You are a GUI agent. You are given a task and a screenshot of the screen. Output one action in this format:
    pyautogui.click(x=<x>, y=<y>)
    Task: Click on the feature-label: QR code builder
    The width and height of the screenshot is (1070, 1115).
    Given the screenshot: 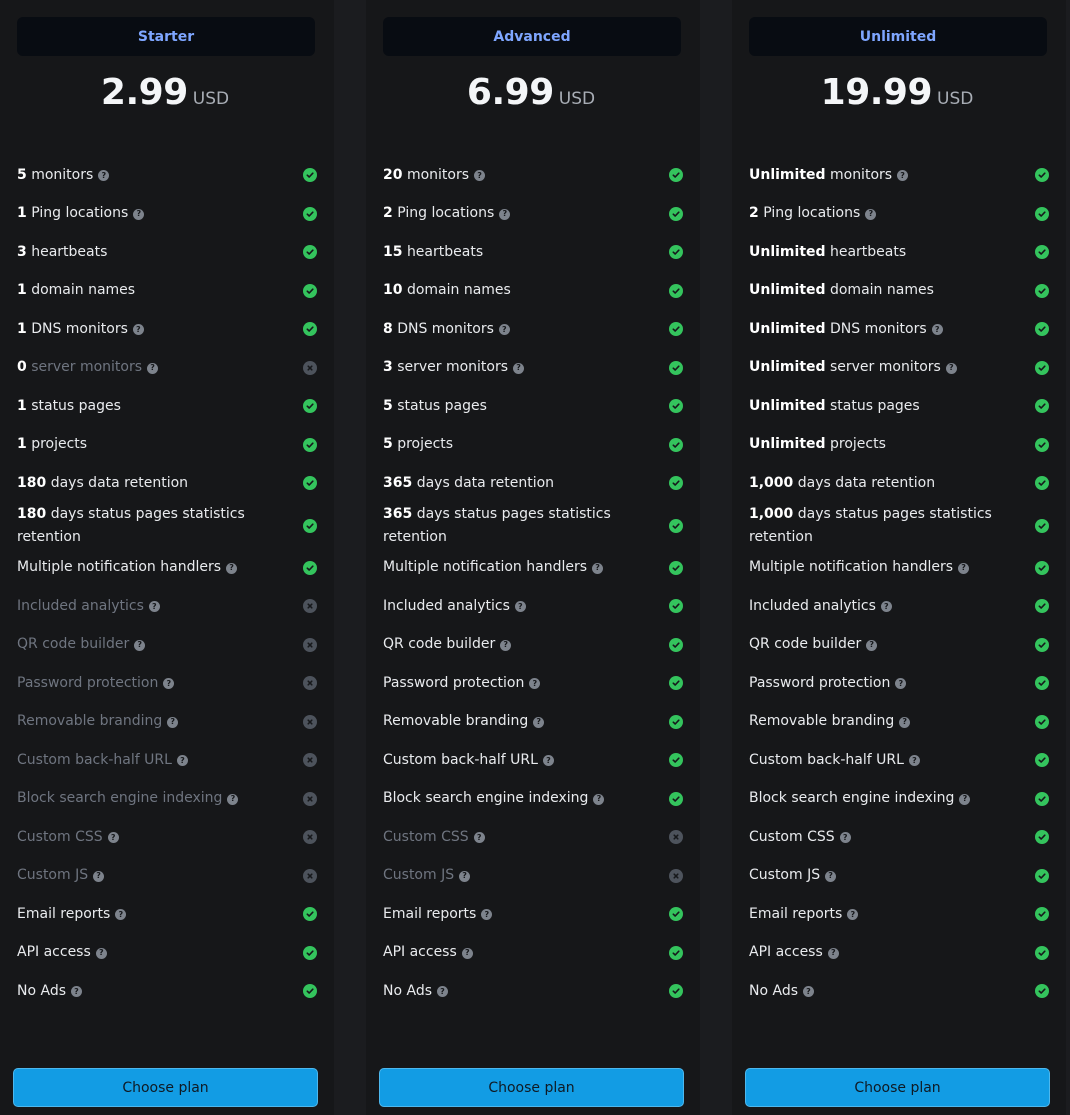 What is the action you would take?
    pyautogui.click(x=805, y=644)
    